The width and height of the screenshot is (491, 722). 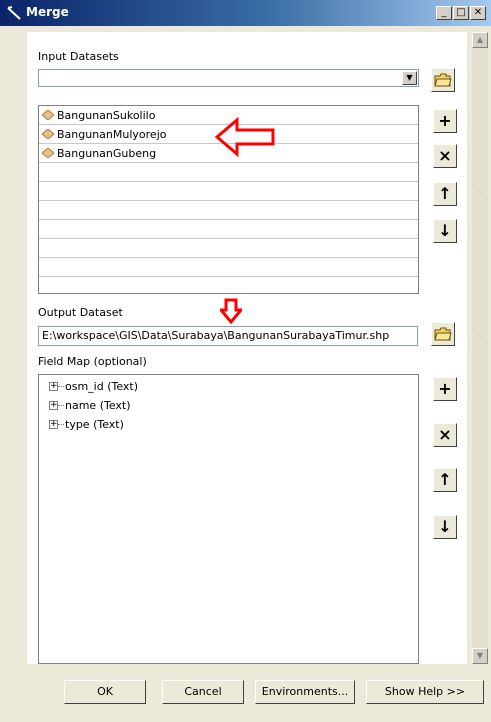 I want to click on dataset-name: BangunanSukolilo, so click(x=106, y=115).